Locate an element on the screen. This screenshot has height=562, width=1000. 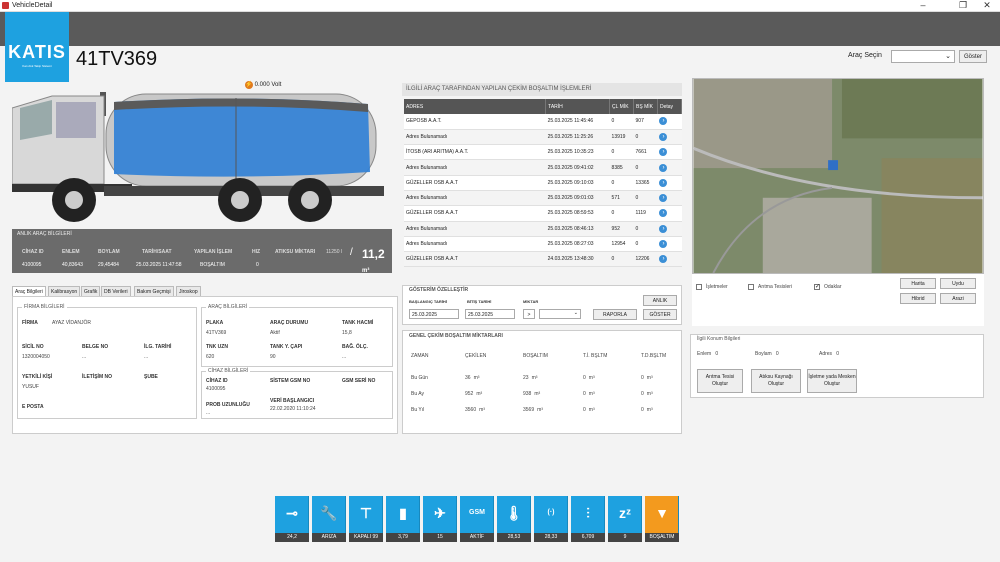
status-tile: 🌡 28,53 is located at coordinates (514, 519).